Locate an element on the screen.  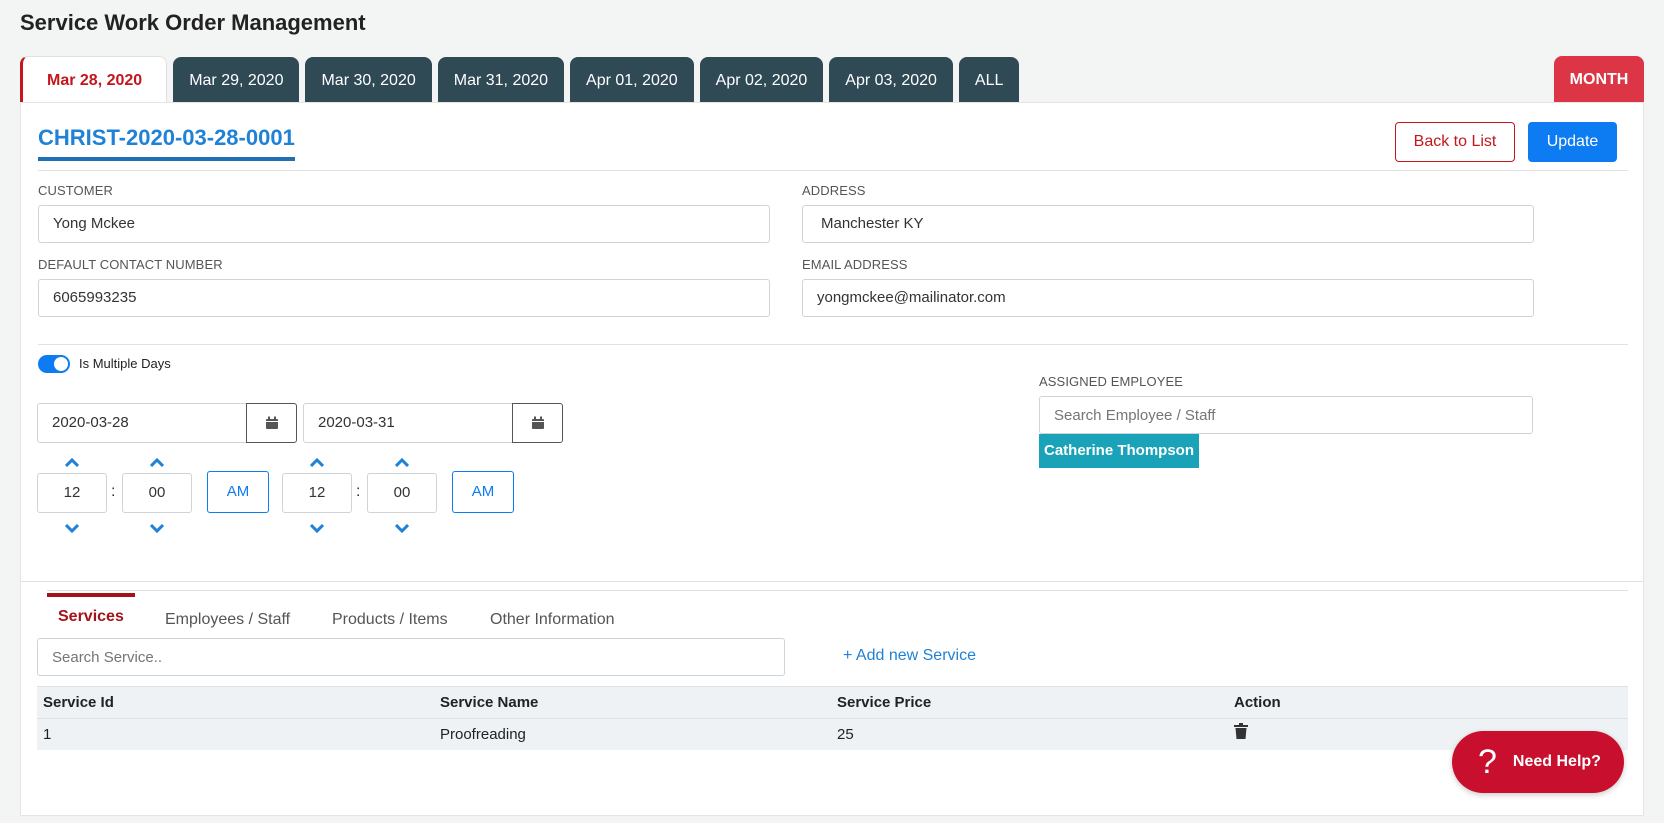
need-help-label: Need Help? is located at coordinates (1556, 761).